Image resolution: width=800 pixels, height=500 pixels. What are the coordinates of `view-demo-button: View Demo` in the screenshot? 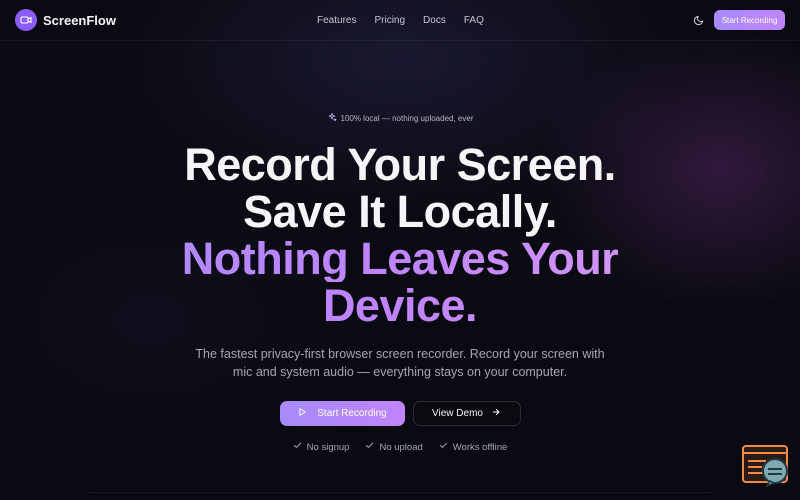 It's located at (466, 413).